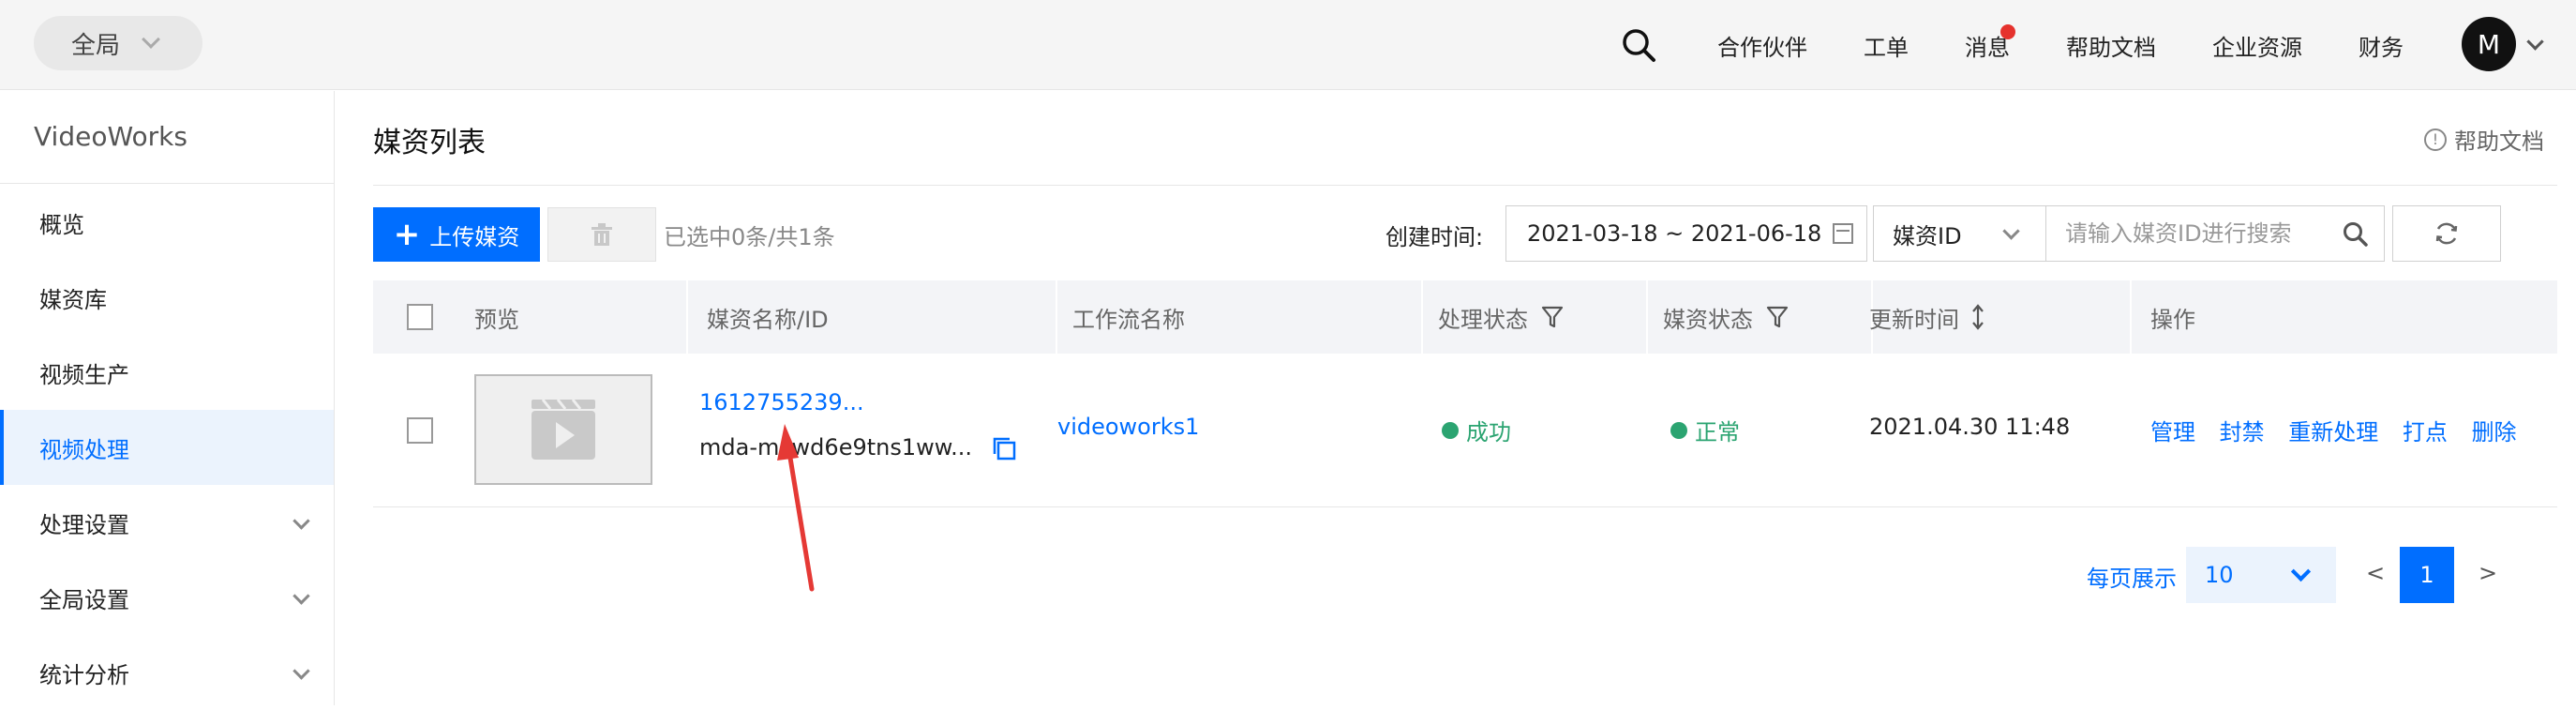 The height and width of the screenshot is (710, 2576). Describe the element at coordinates (96, 45) in the screenshot. I see `scope-label: 全局` at that location.